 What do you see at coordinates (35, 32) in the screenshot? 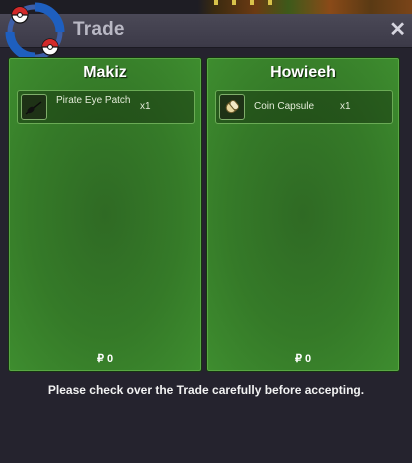
I see `pokeball-logo-icon` at bounding box center [35, 32].